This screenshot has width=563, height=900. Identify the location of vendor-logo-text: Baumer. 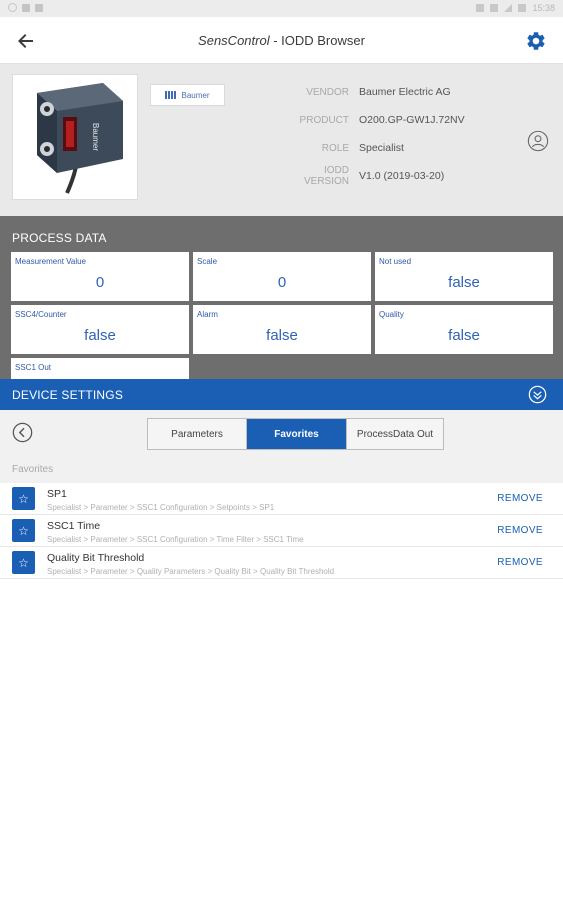
(195, 95).